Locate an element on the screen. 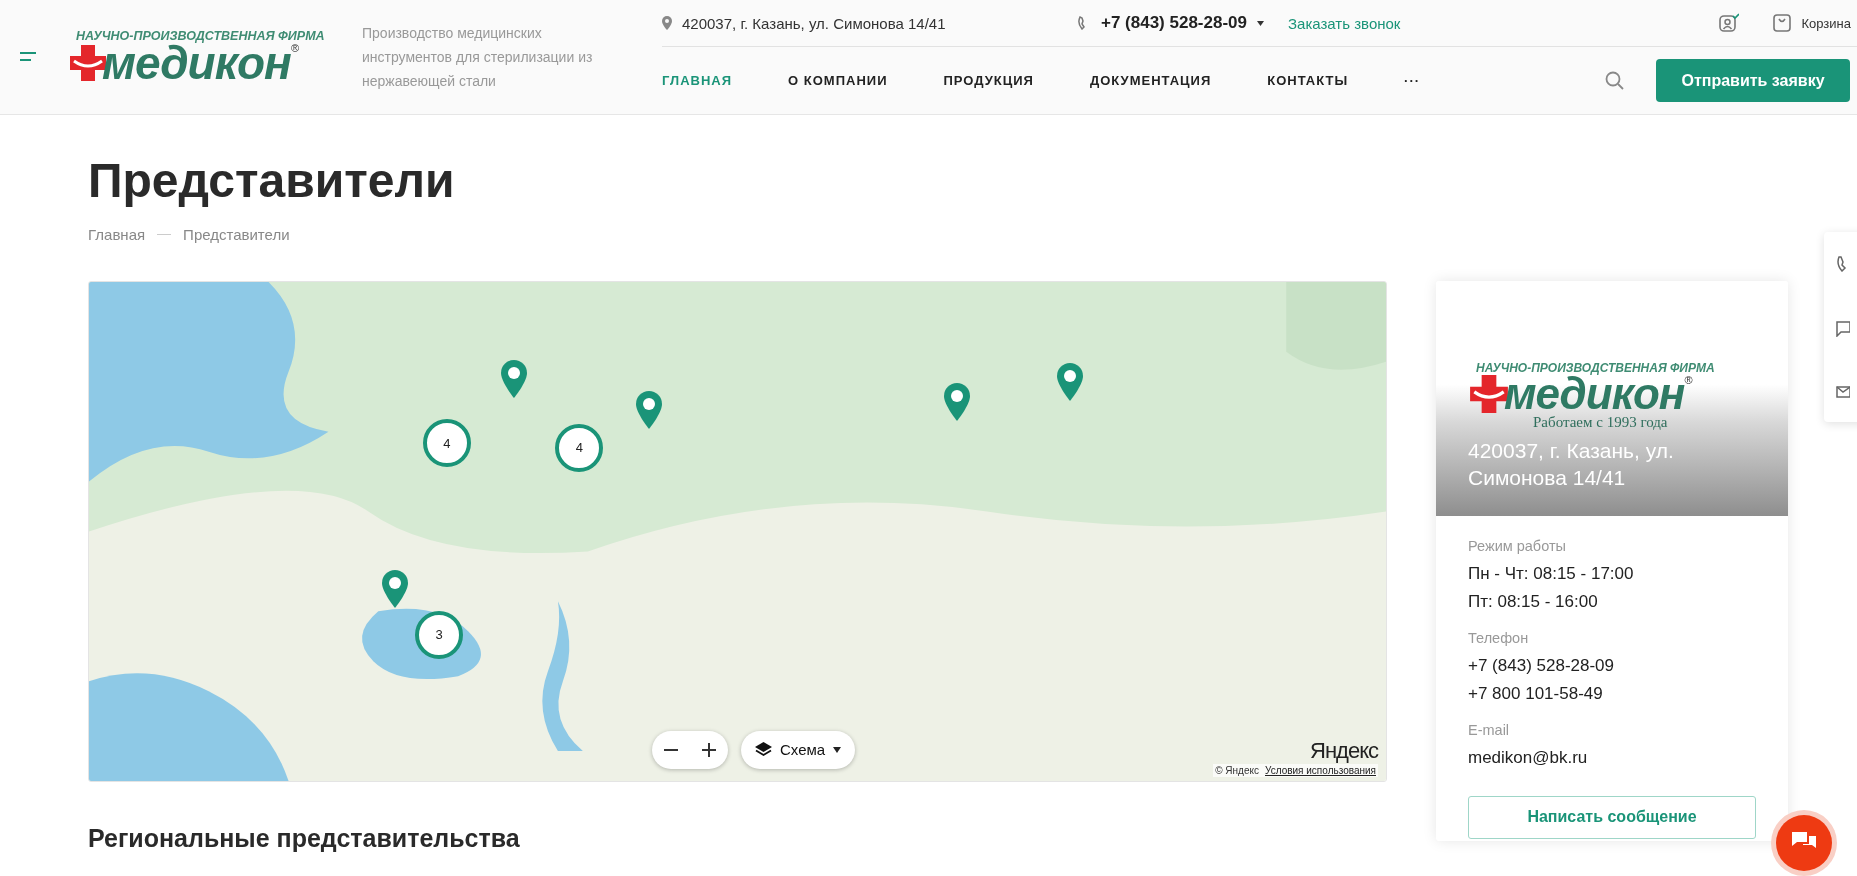 This screenshot has width=1857, height=876. search-icon is located at coordinates (1614, 80).